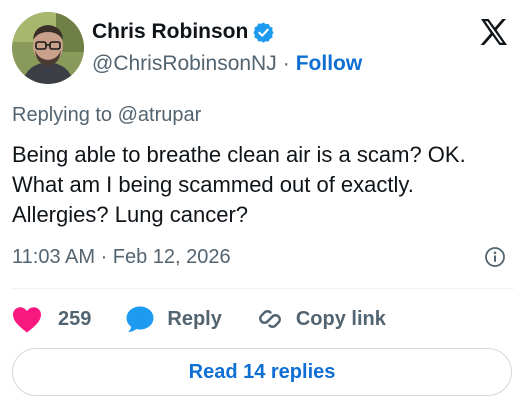  Describe the element at coordinates (494, 32) in the screenshot. I see `x-logo-icon` at that location.